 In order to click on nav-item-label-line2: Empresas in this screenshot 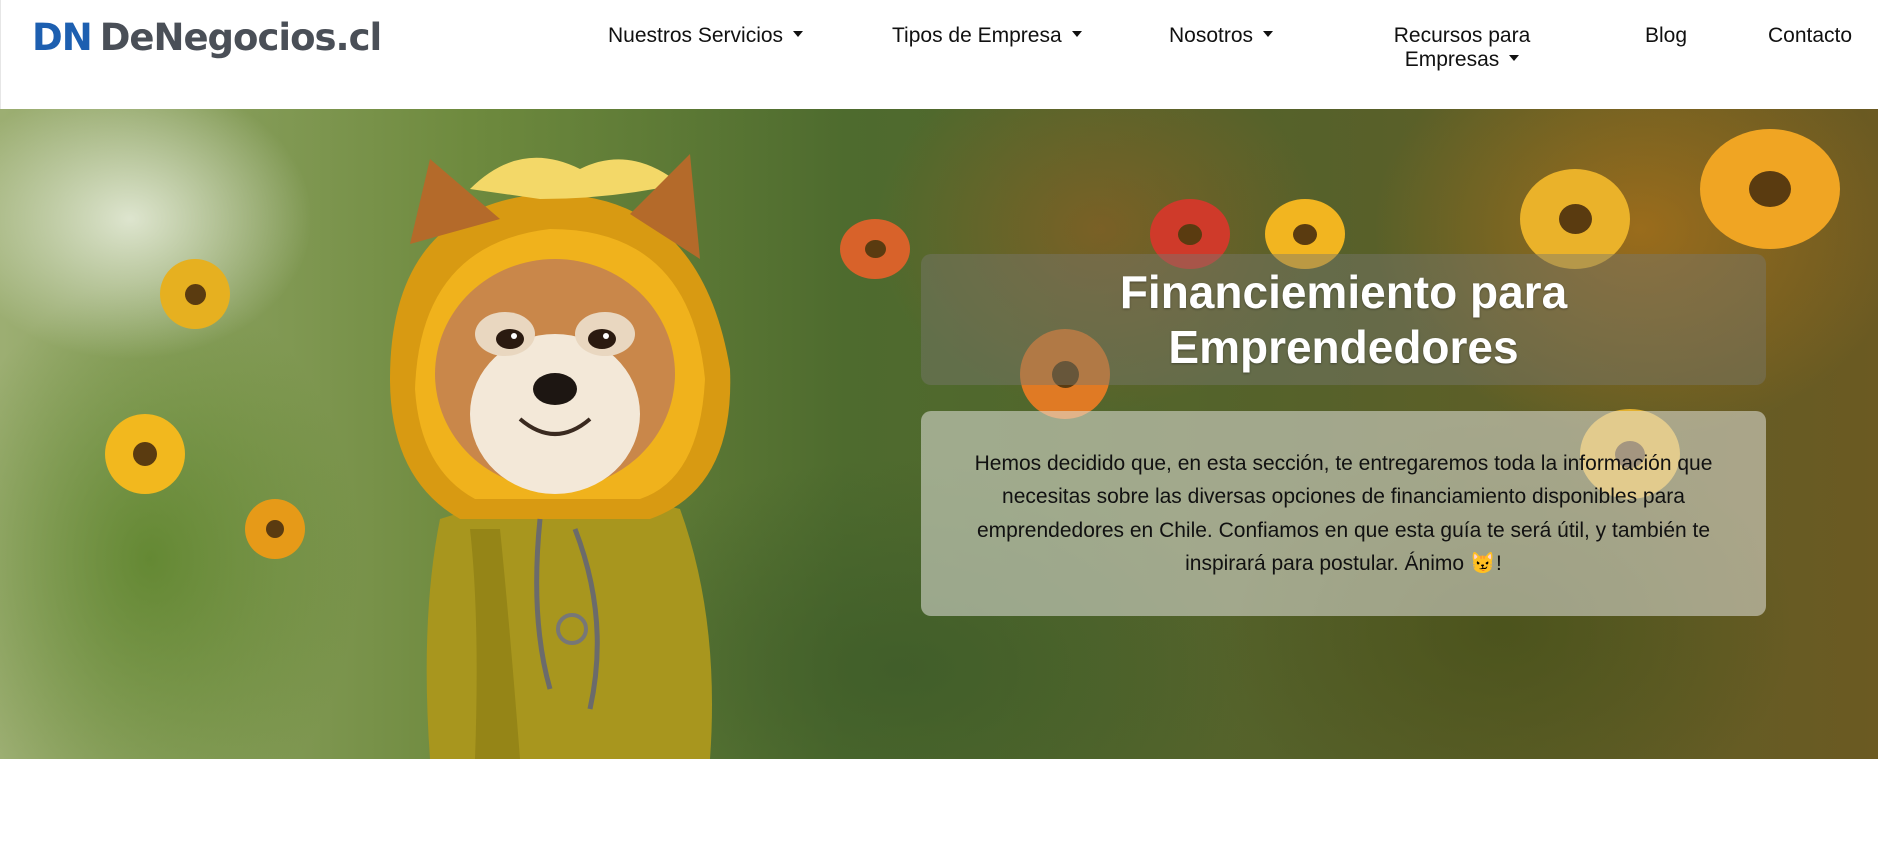, I will do `click(1452, 59)`.